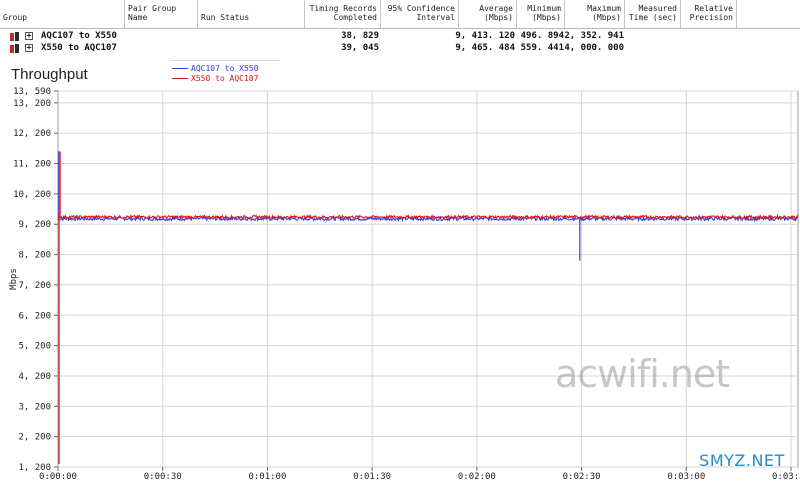 The image size is (800, 482). Describe the element at coordinates (642, 374) in the screenshot. I see `watermark: acwifi.net` at that location.